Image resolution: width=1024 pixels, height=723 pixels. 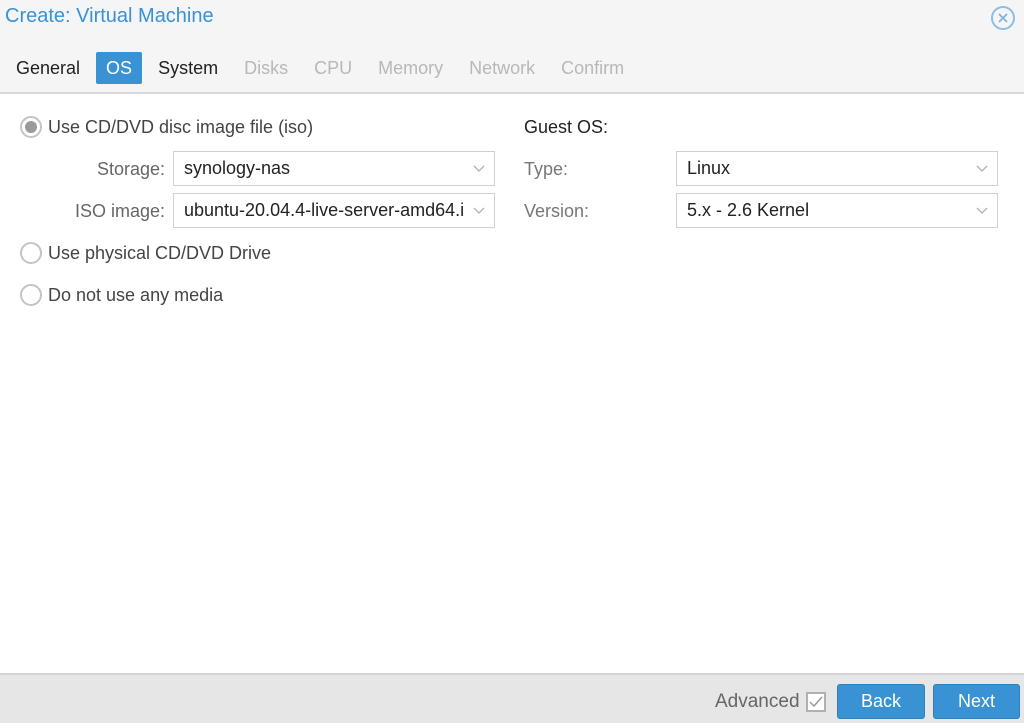 What do you see at coordinates (181, 126) in the screenshot?
I see `radio-use-iso-label: Use CD/DVD disc image file (iso)` at bounding box center [181, 126].